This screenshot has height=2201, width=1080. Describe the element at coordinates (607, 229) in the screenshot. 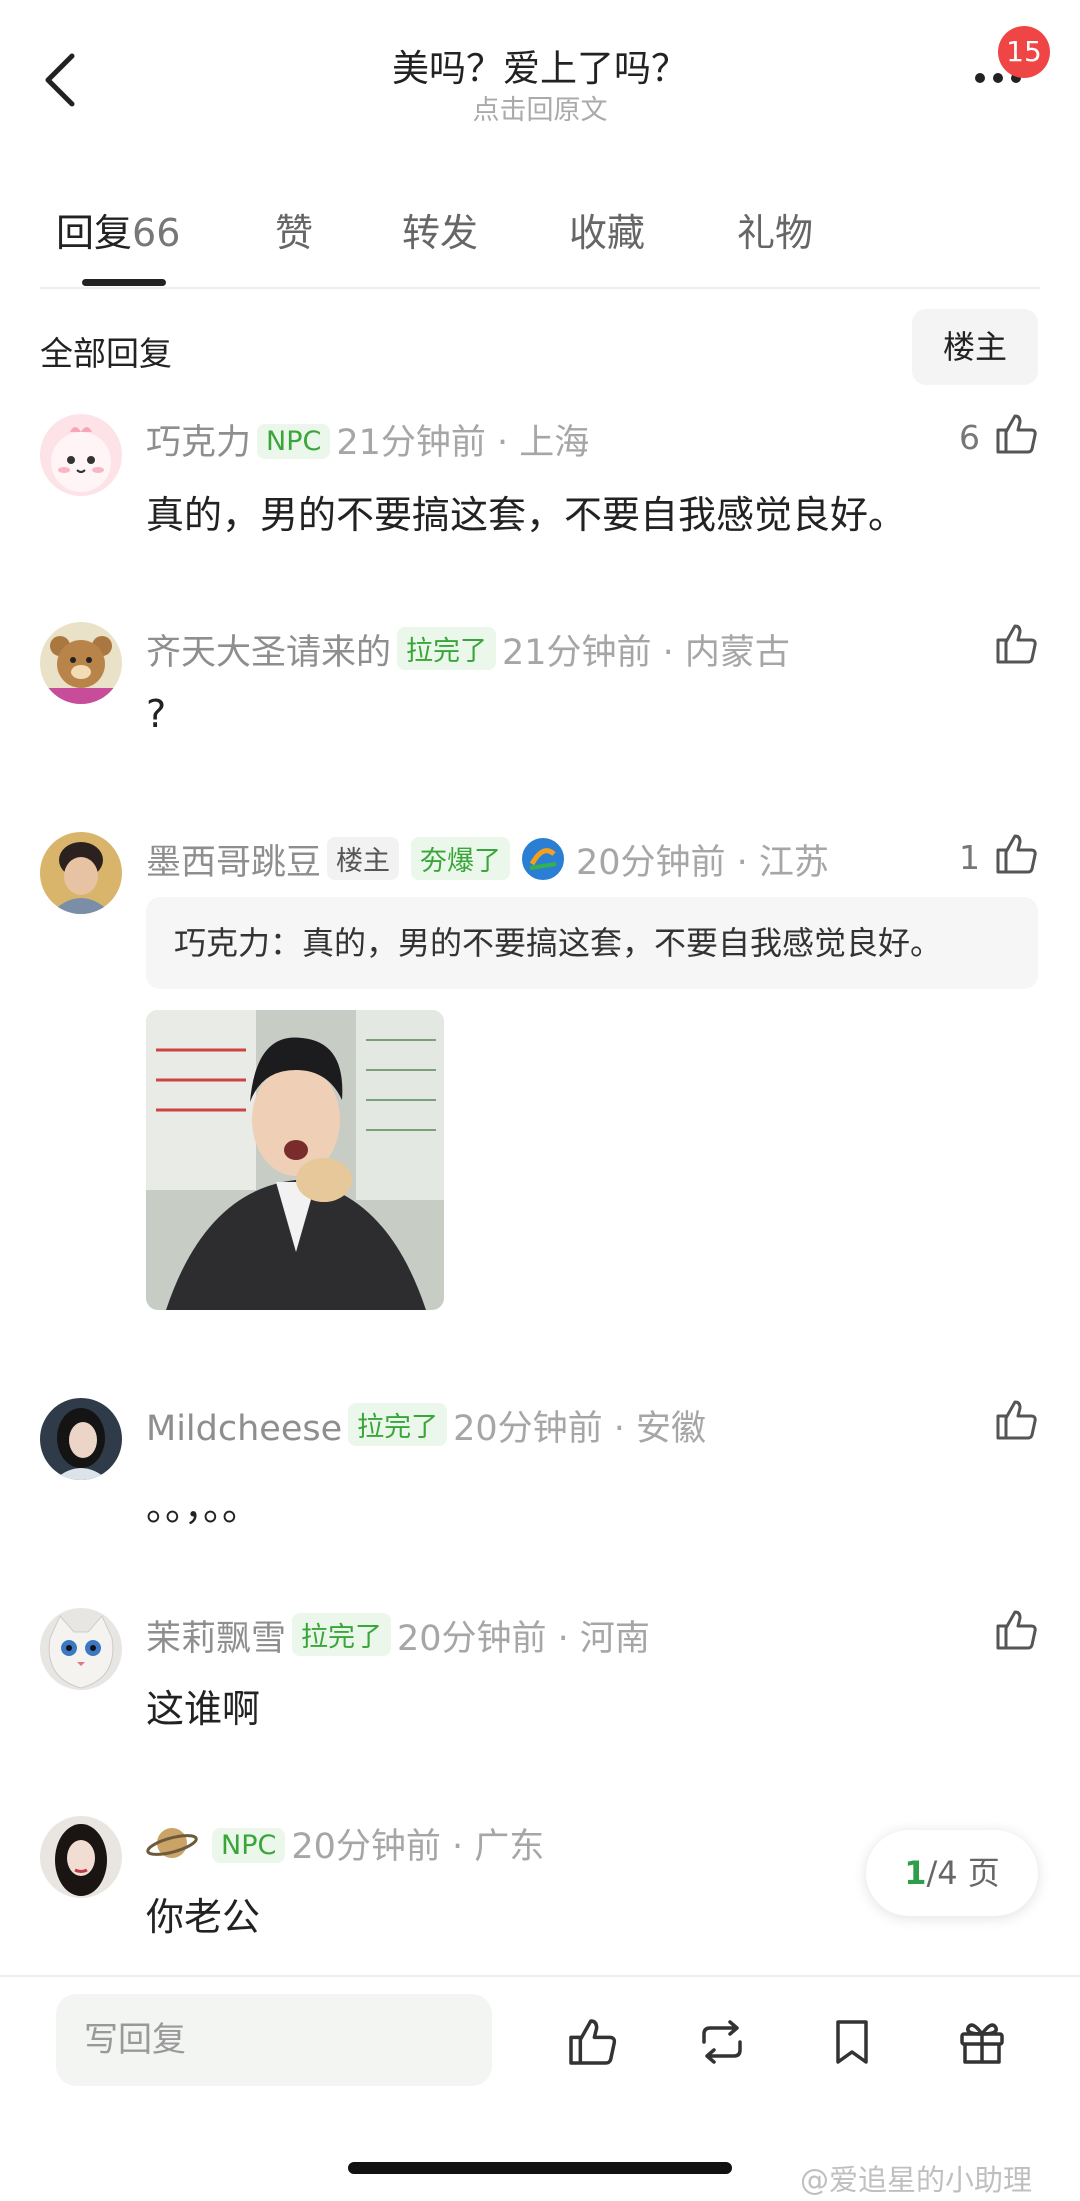

I see `tab-favorites: 收藏` at that location.